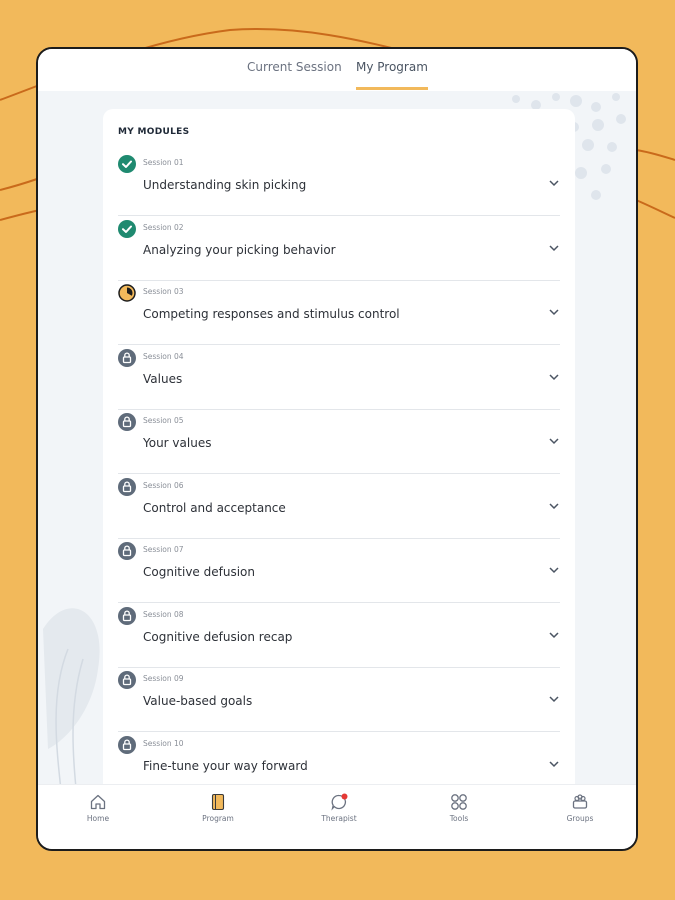 This screenshot has height=900, width=675. What do you see at coordinates (163, 485) in the screenshot?
I see `session-number: Session 06` at bounding box center [163, 485].